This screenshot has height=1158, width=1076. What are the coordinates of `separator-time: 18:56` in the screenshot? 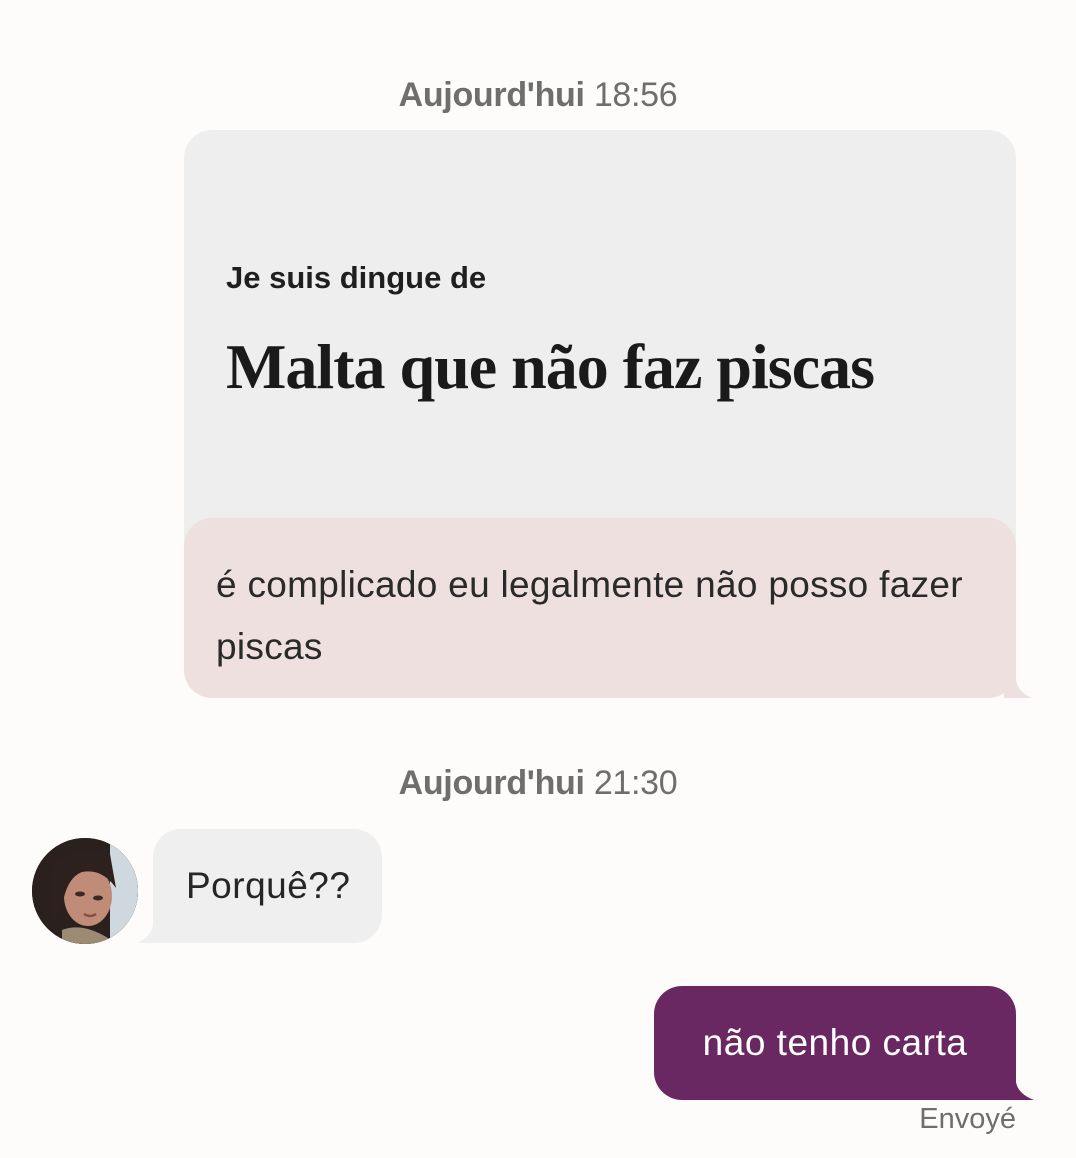 It's located at (635, 95).